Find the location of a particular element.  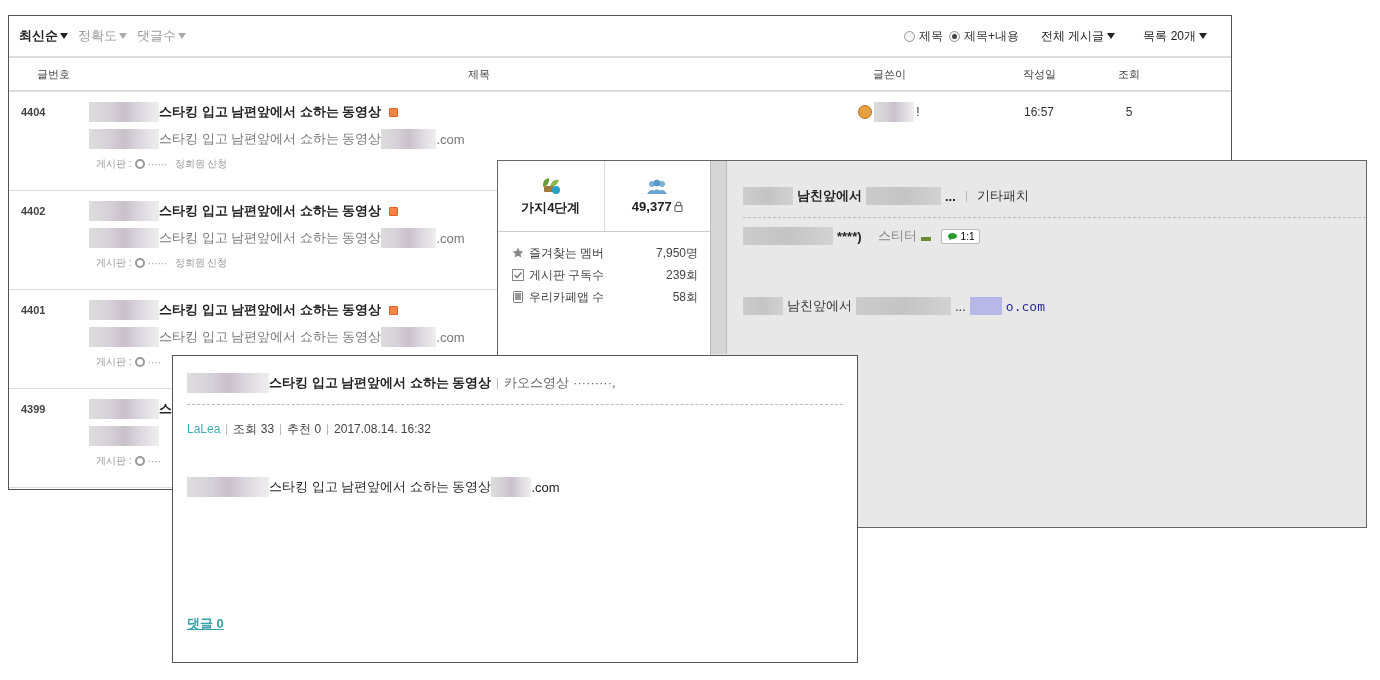

column-header: 글번호 is located at coordinates (53, 74).